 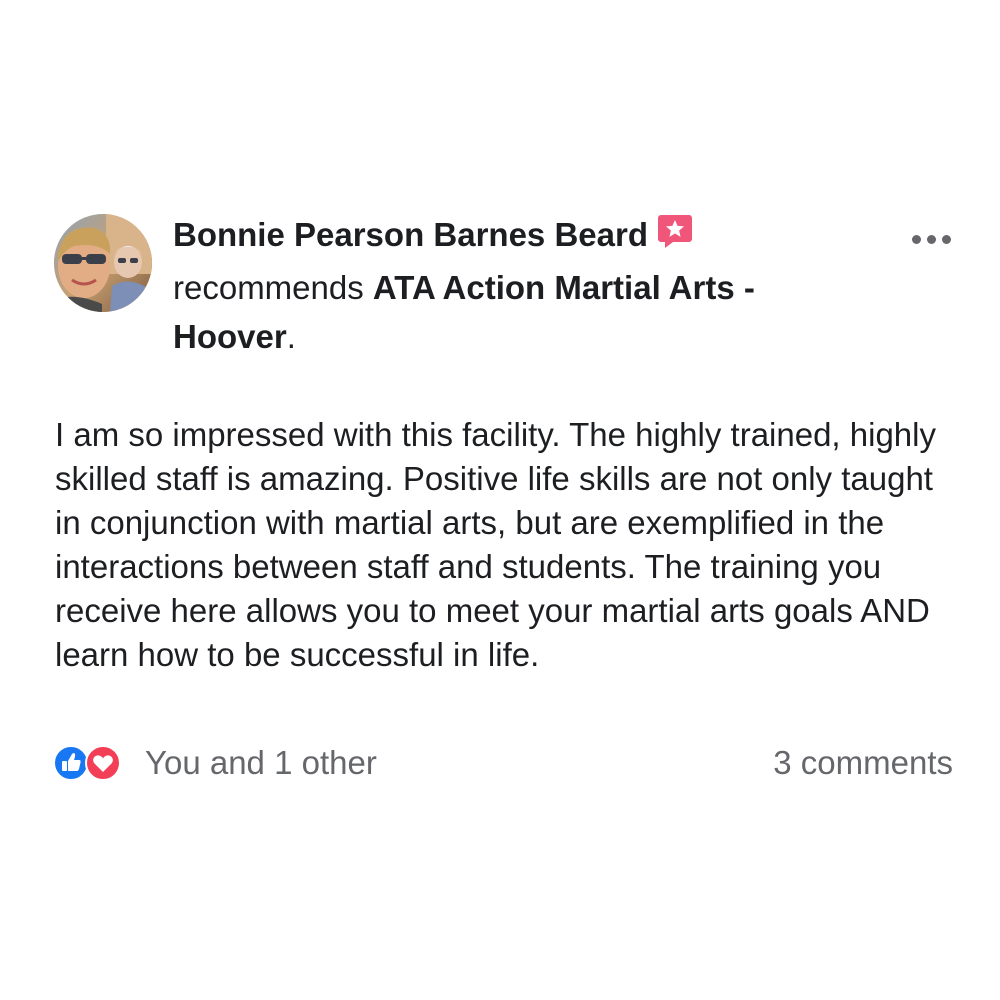 I want to click on reaction-icons, so click(x=94, y=763).